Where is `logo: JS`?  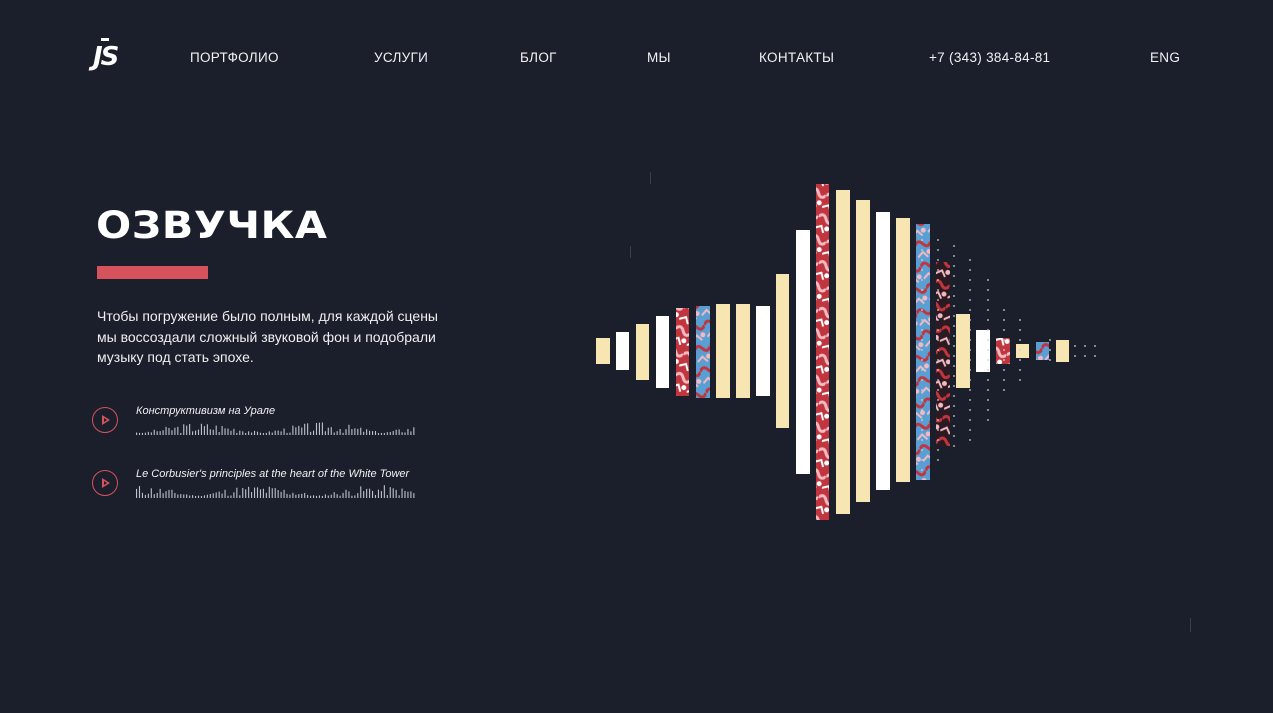 logo: JS is located at coordinates (106, 55).